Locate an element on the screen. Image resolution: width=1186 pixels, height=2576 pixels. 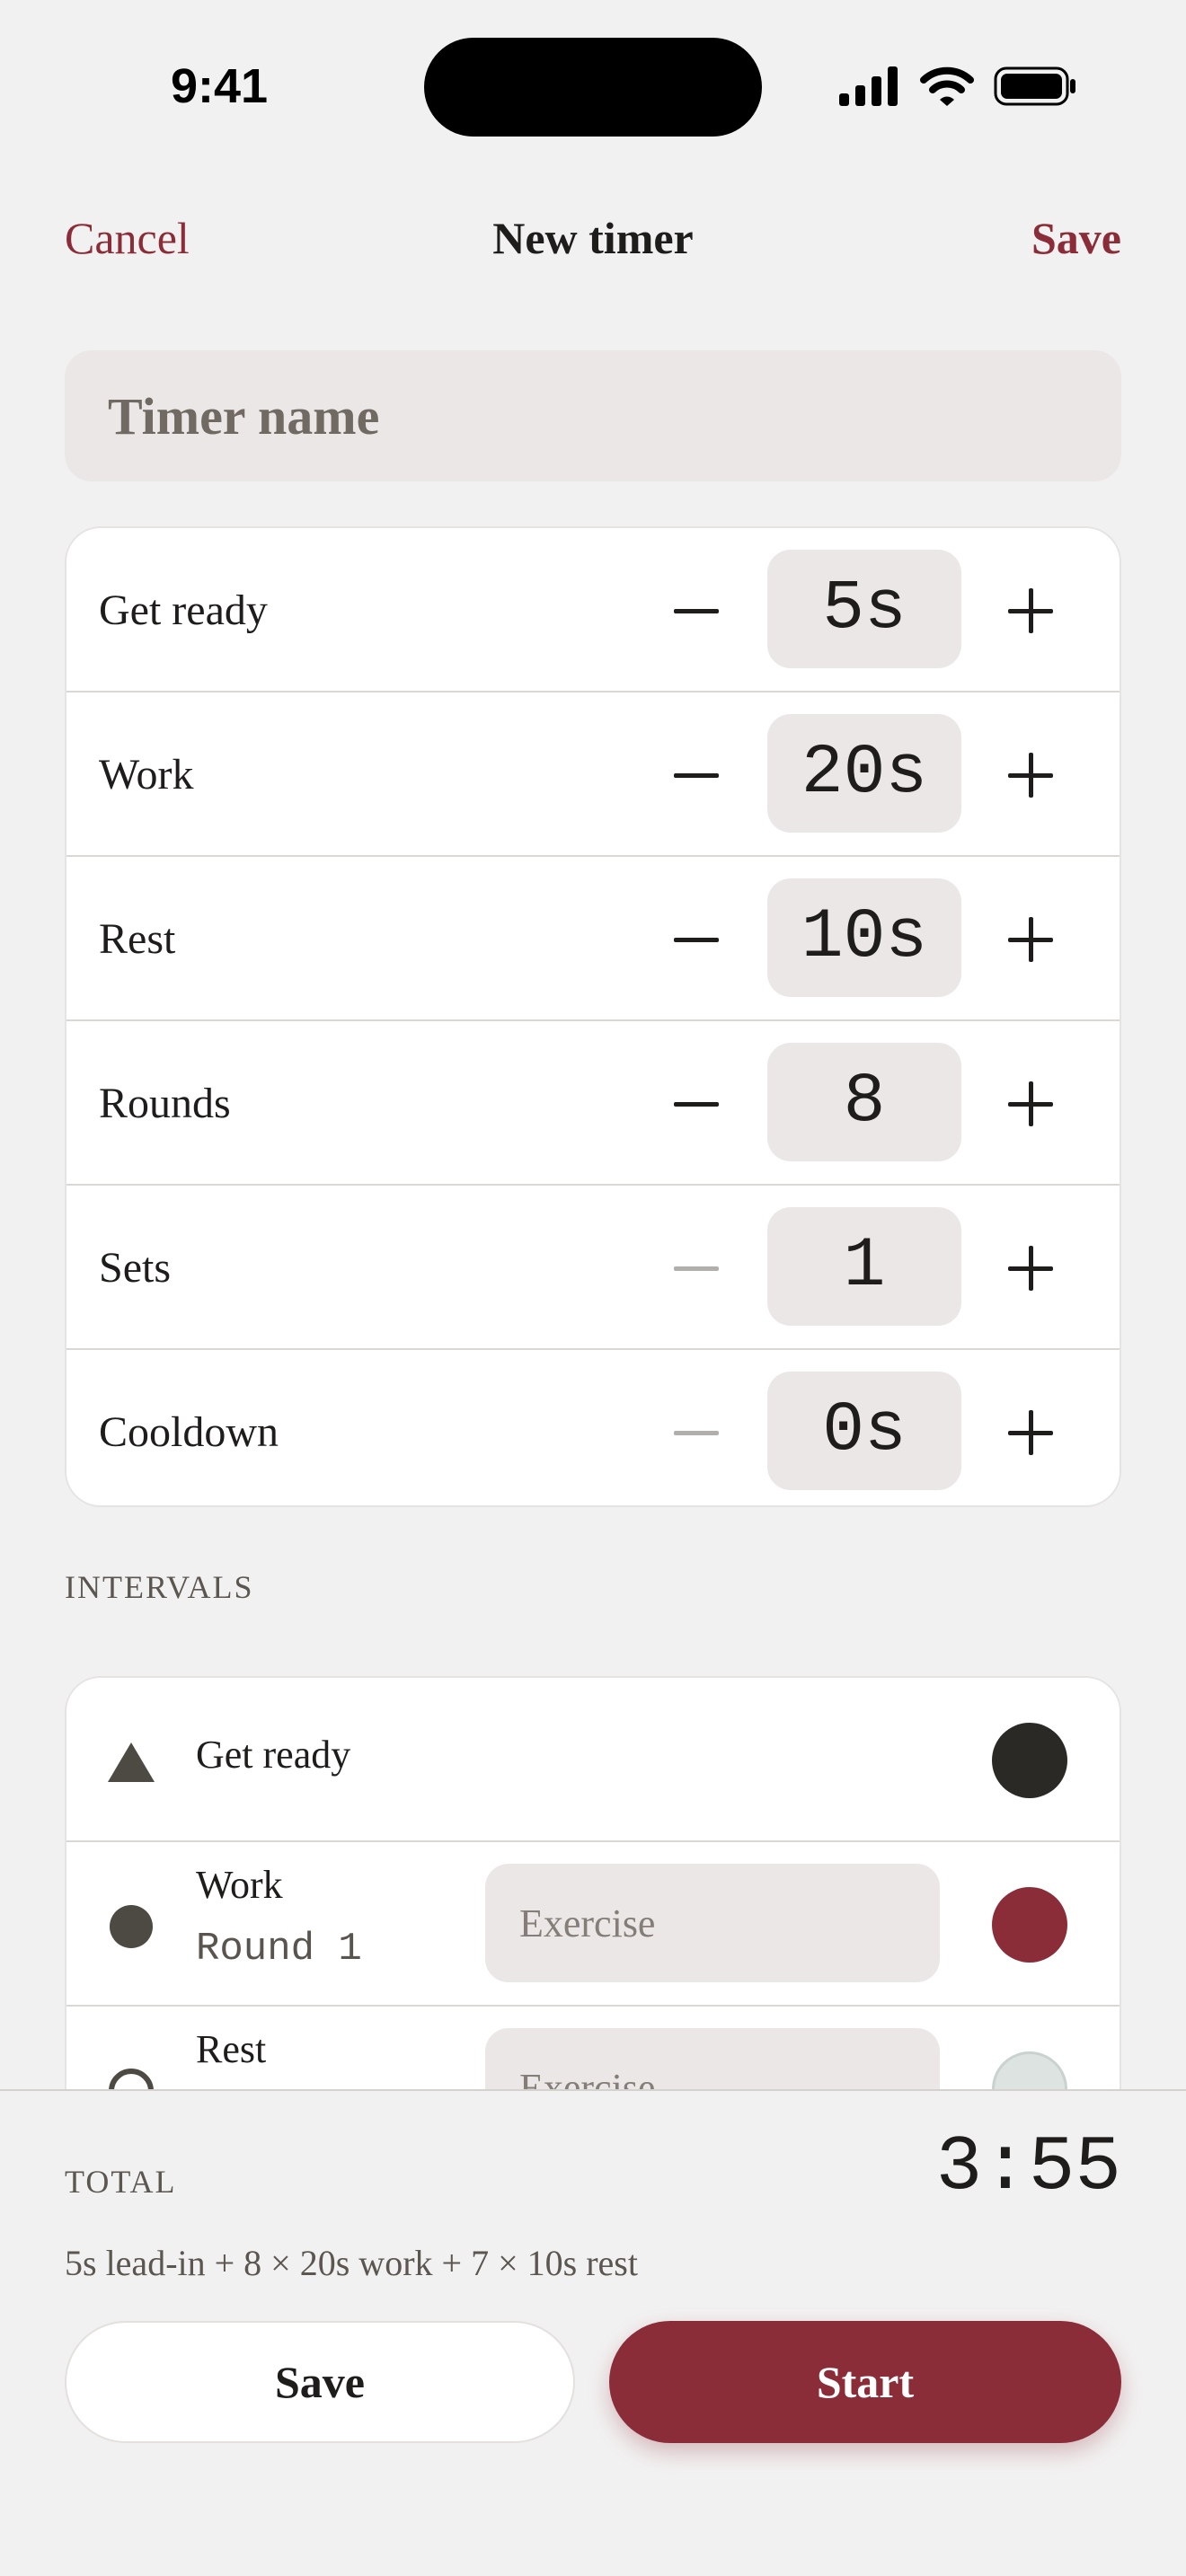
battery-icon is located at coordinates (1034, 86).